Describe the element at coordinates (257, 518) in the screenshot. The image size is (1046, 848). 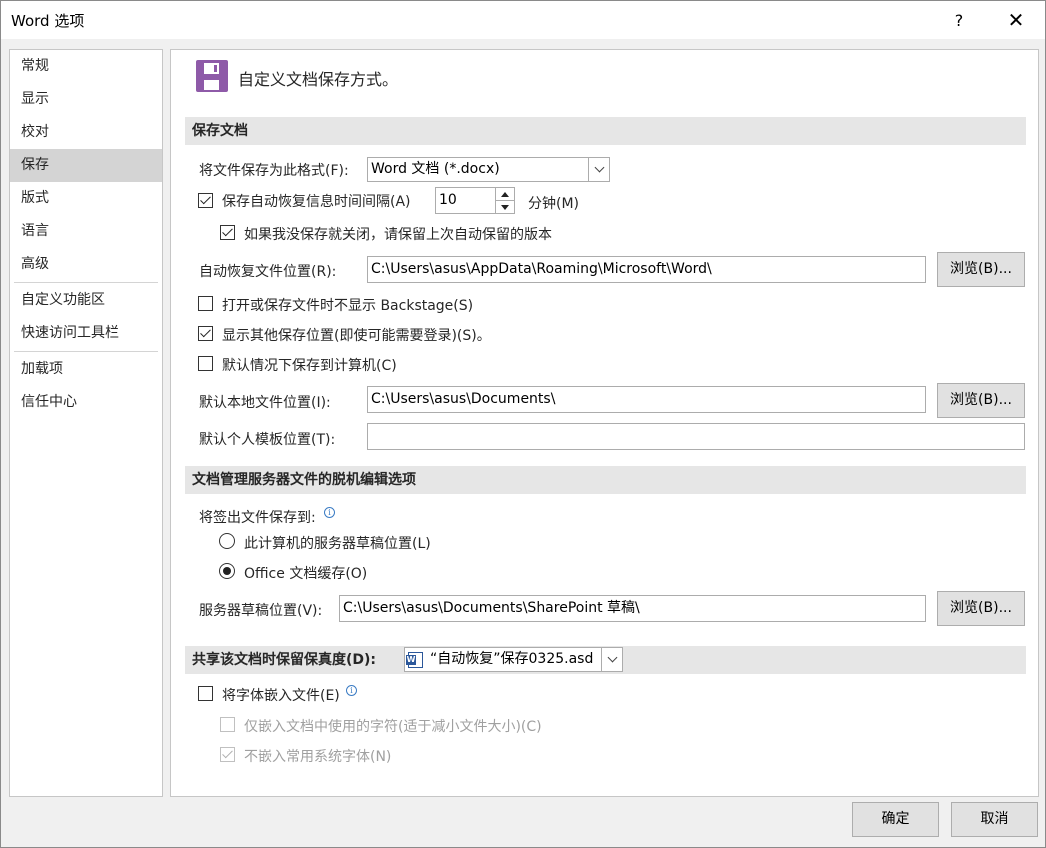
I see `save-checked-out-label: 将签出文件保存到:` at that location.